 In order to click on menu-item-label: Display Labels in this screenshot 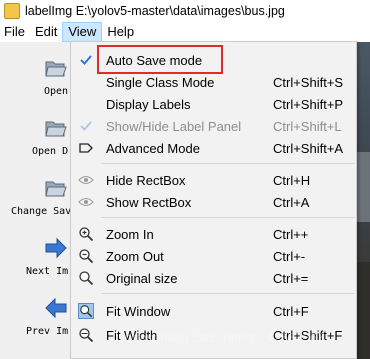, I will do `click(148, 104)`.